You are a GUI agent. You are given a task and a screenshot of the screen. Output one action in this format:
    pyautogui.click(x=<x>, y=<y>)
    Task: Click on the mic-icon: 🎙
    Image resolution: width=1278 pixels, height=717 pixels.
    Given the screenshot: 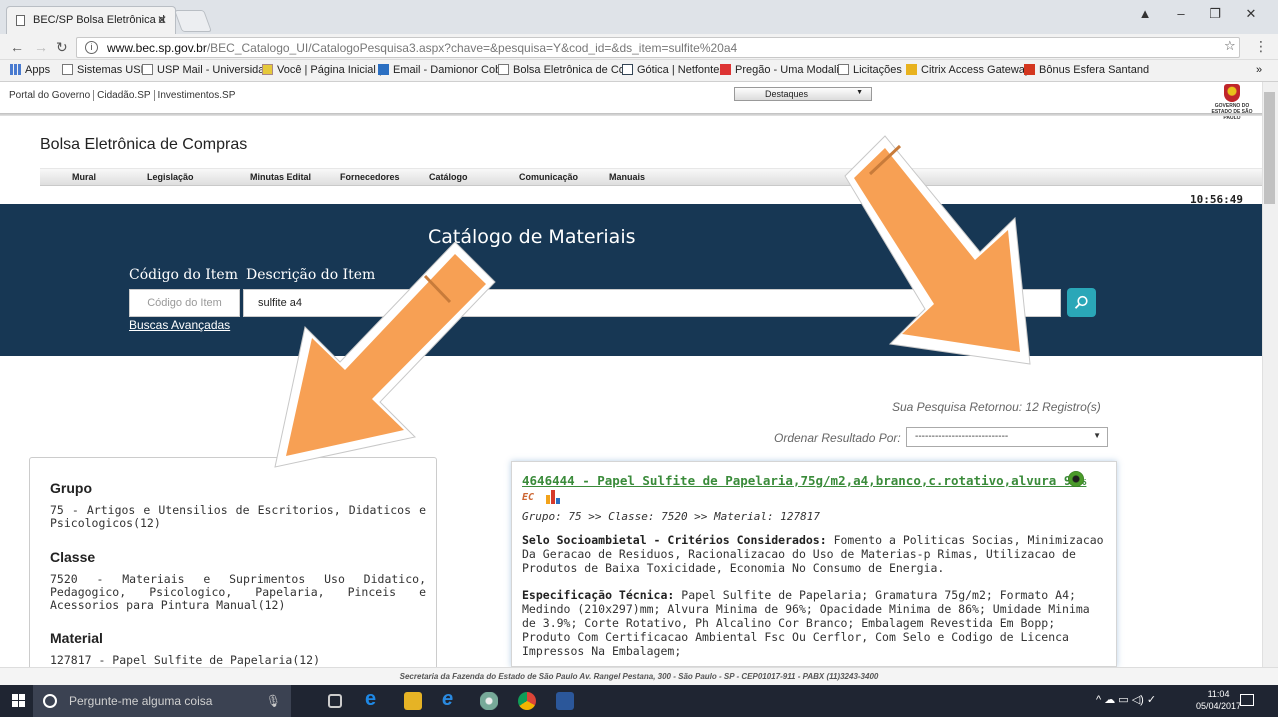 What is the action you would take?
    pyautogui.click(x=273, y=701)
    